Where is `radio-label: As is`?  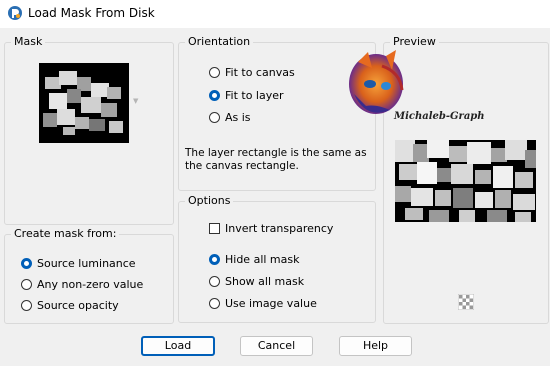 radio-label: As is is located at coordinates (238, 117).